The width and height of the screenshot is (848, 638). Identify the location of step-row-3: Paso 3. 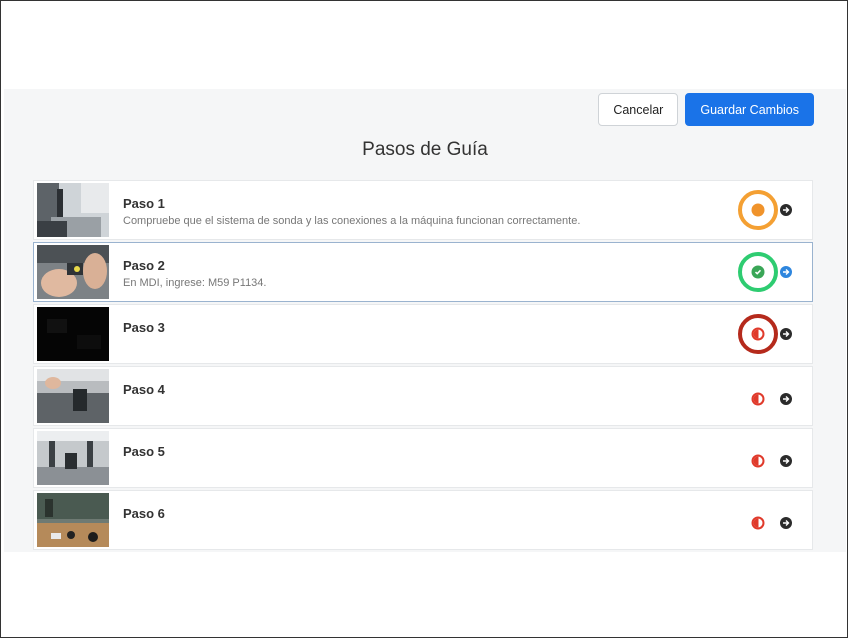
(423, 334).